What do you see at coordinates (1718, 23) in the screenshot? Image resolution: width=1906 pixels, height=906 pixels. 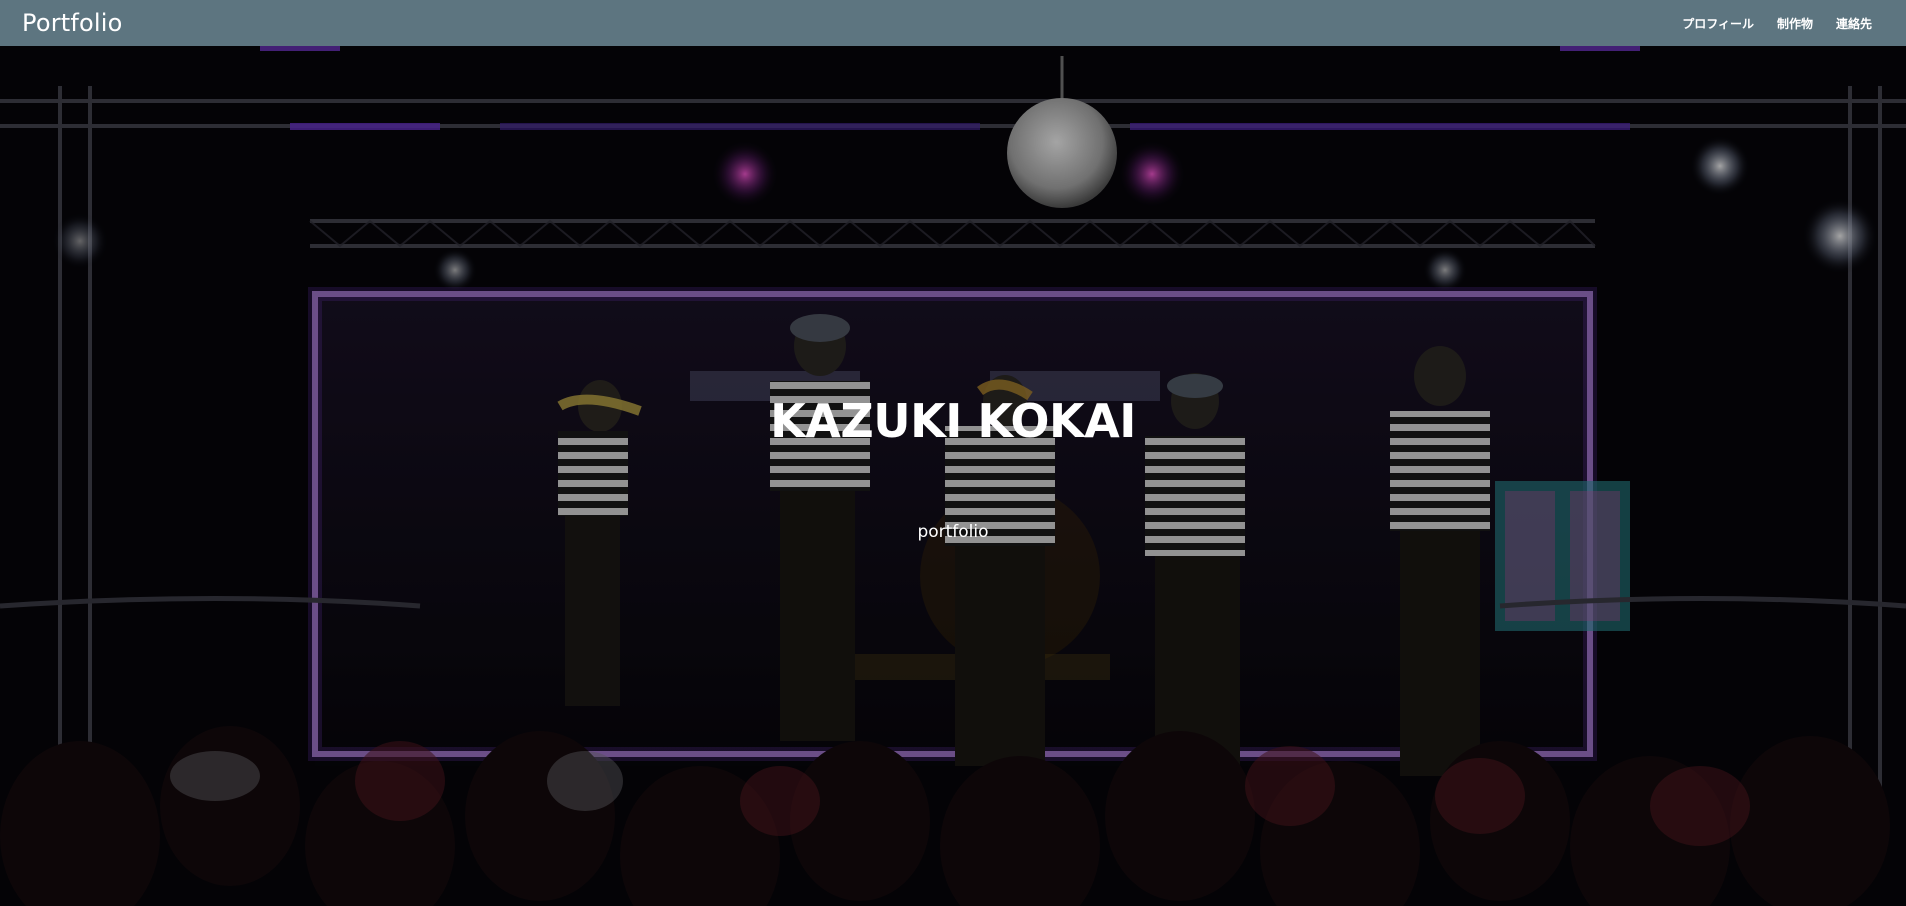 I see `nav-link-profile: プロフィール` at bounding box center [1718, 23].